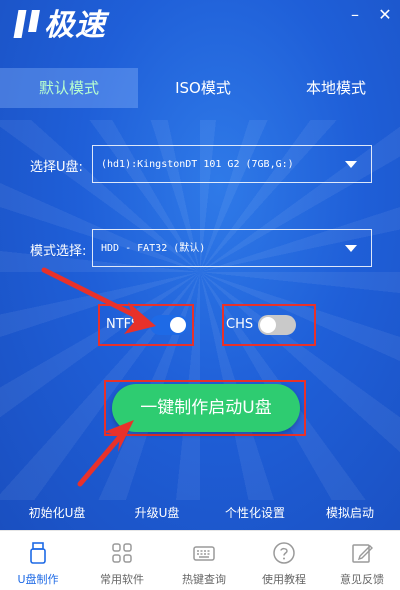 The image size is (400, 590). I want to click on usb-select-label: 选择U盘:, so click(56, 167).